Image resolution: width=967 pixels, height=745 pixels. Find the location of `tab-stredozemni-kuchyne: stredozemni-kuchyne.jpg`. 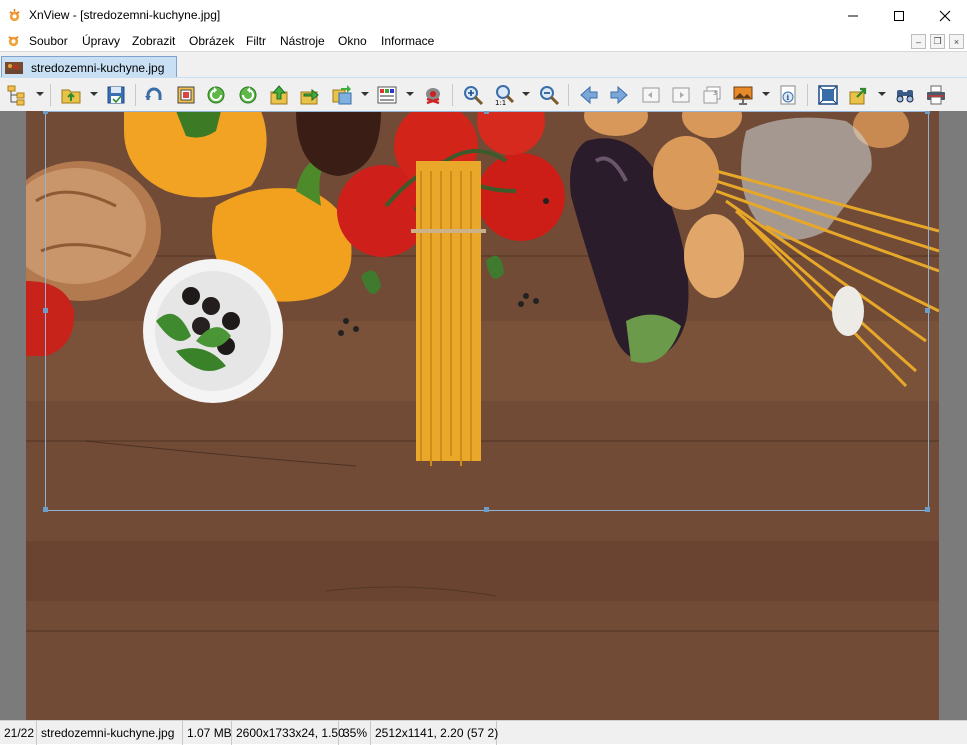

tab-stredozemni-kuchyne: stredozemni-kuchyne.jpg is located at coordinates (89, 67).